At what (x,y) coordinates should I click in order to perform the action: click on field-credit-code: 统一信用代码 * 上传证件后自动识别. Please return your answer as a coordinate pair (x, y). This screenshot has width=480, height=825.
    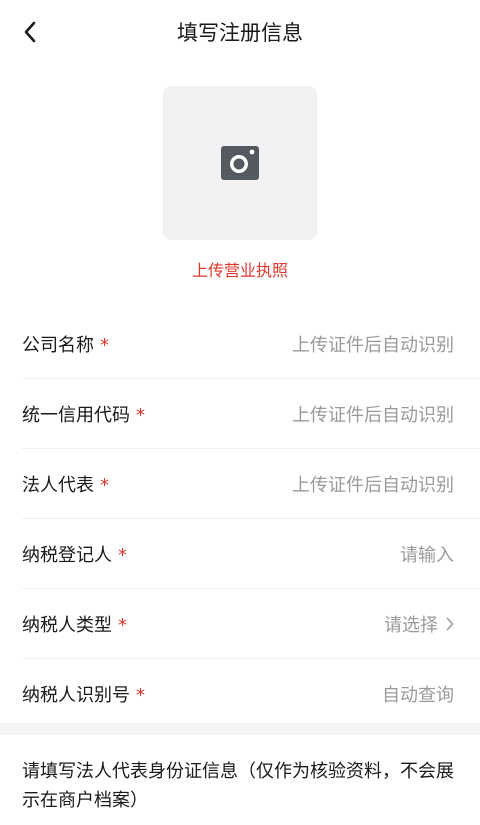
    Looking at the image, I should click on (251, 414).